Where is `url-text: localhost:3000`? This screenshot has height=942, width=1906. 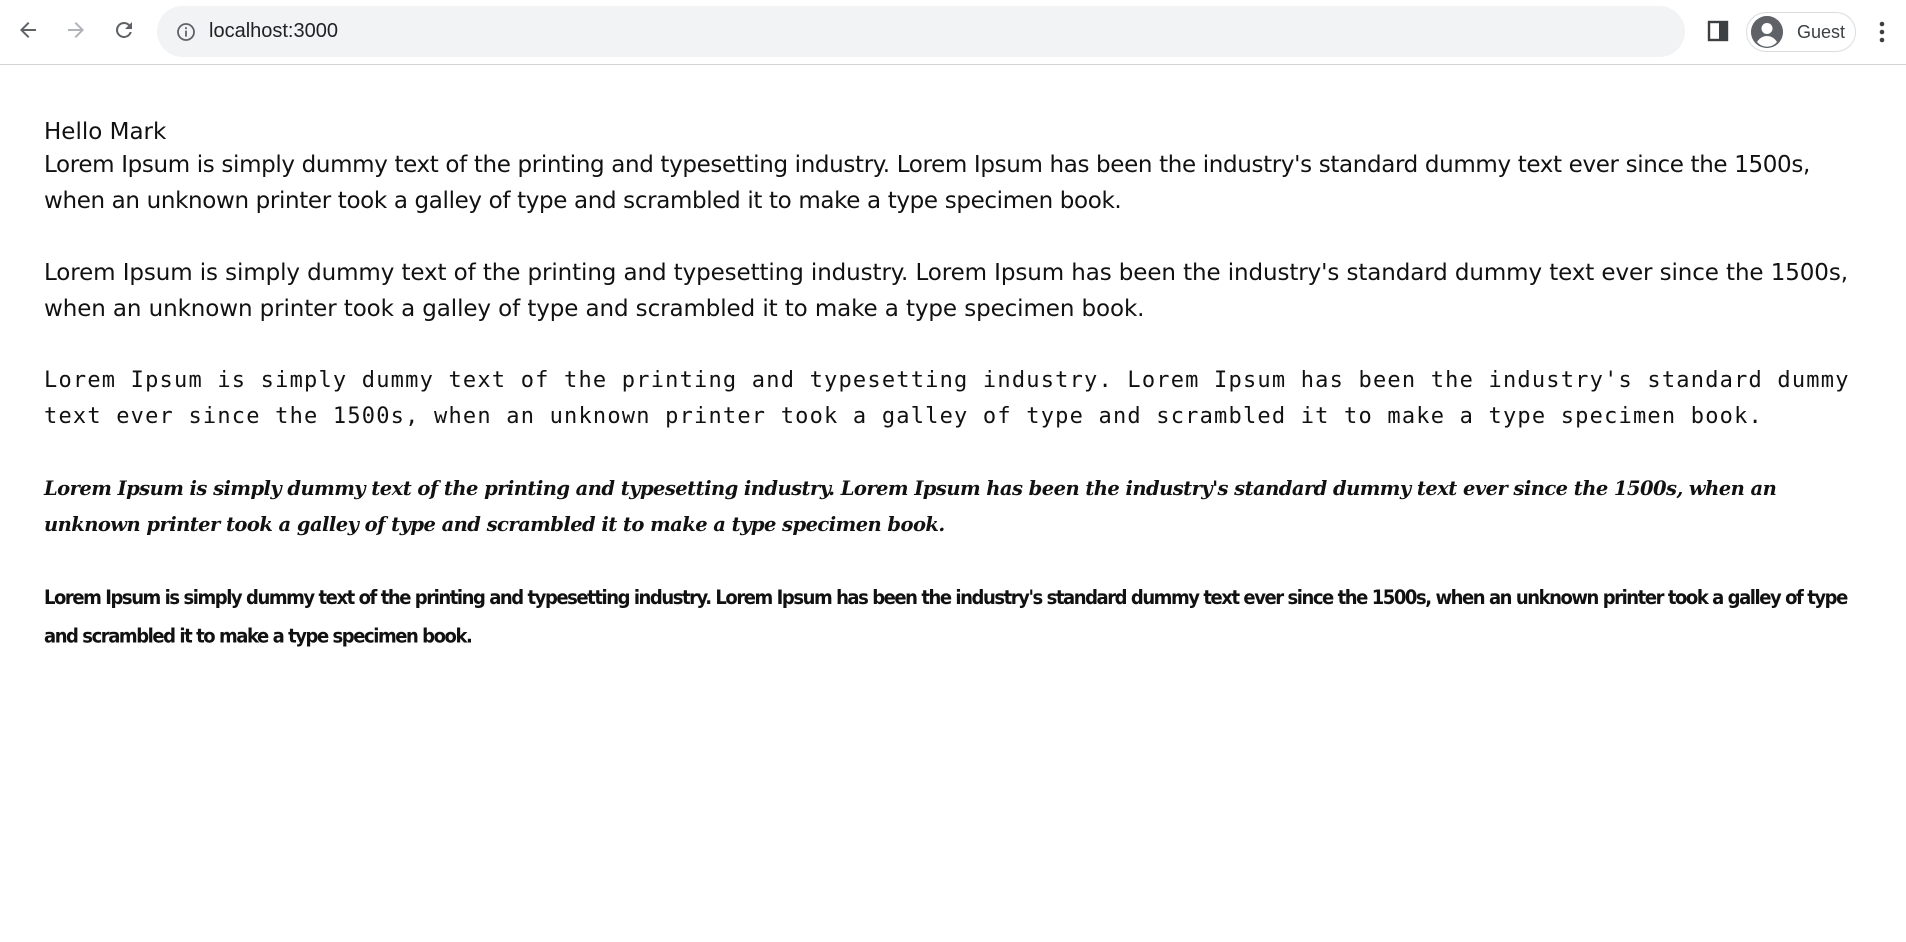
url-text: localhost:3000 is located at coordinates (273, 31).